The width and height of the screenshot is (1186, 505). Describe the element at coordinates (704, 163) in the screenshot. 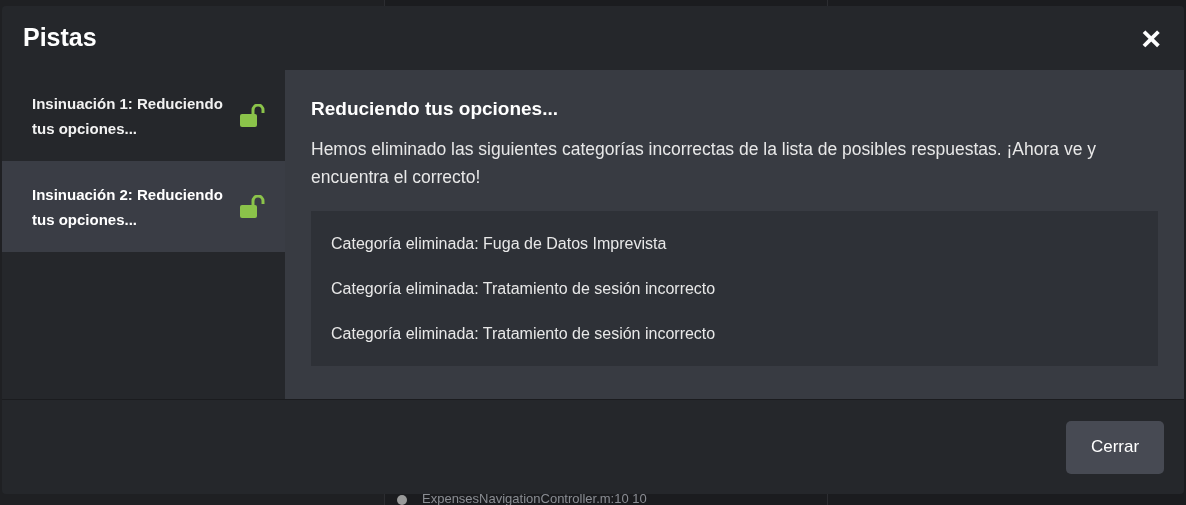

I see `content-text: Hemos eliminado las siguientes categorías incorrectas de la lista de posibles respuestas. ¡Ahora ve y encuentra el correcto!` at that location.